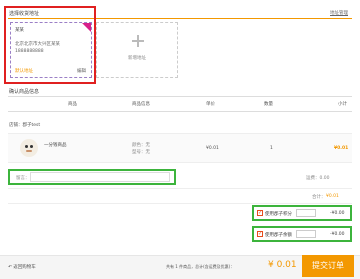 Image resolution: width=360 pixels, height=279 pixels. I want to click on column-header-unit-price: 单价, so click(210, 104).